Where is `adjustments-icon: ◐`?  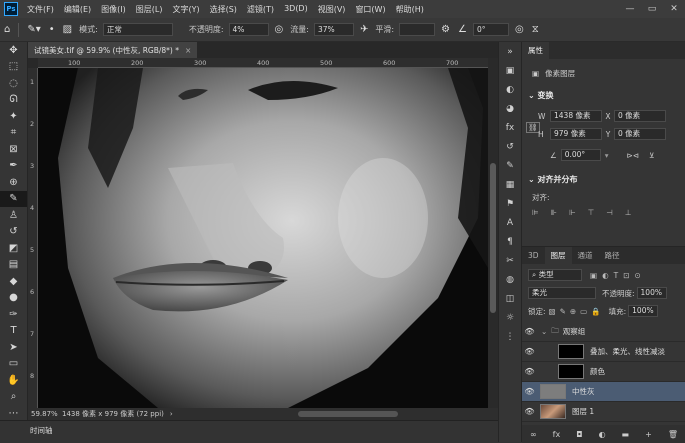 adjustments-icon: ◐ is located at coordinates (510, 89).